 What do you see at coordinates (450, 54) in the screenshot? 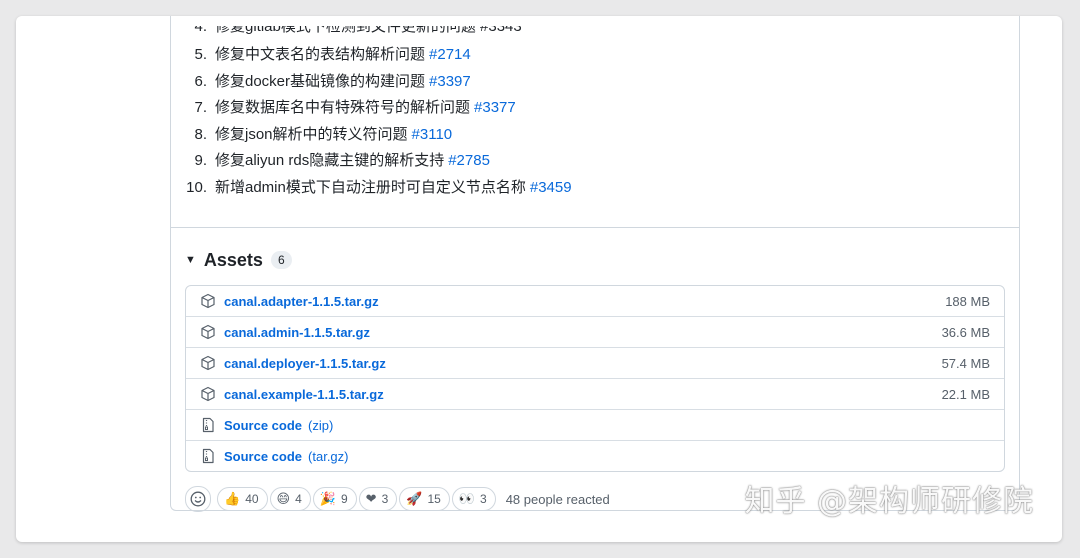
I see `issue-link: #2714` at bounding box center [450, 54].